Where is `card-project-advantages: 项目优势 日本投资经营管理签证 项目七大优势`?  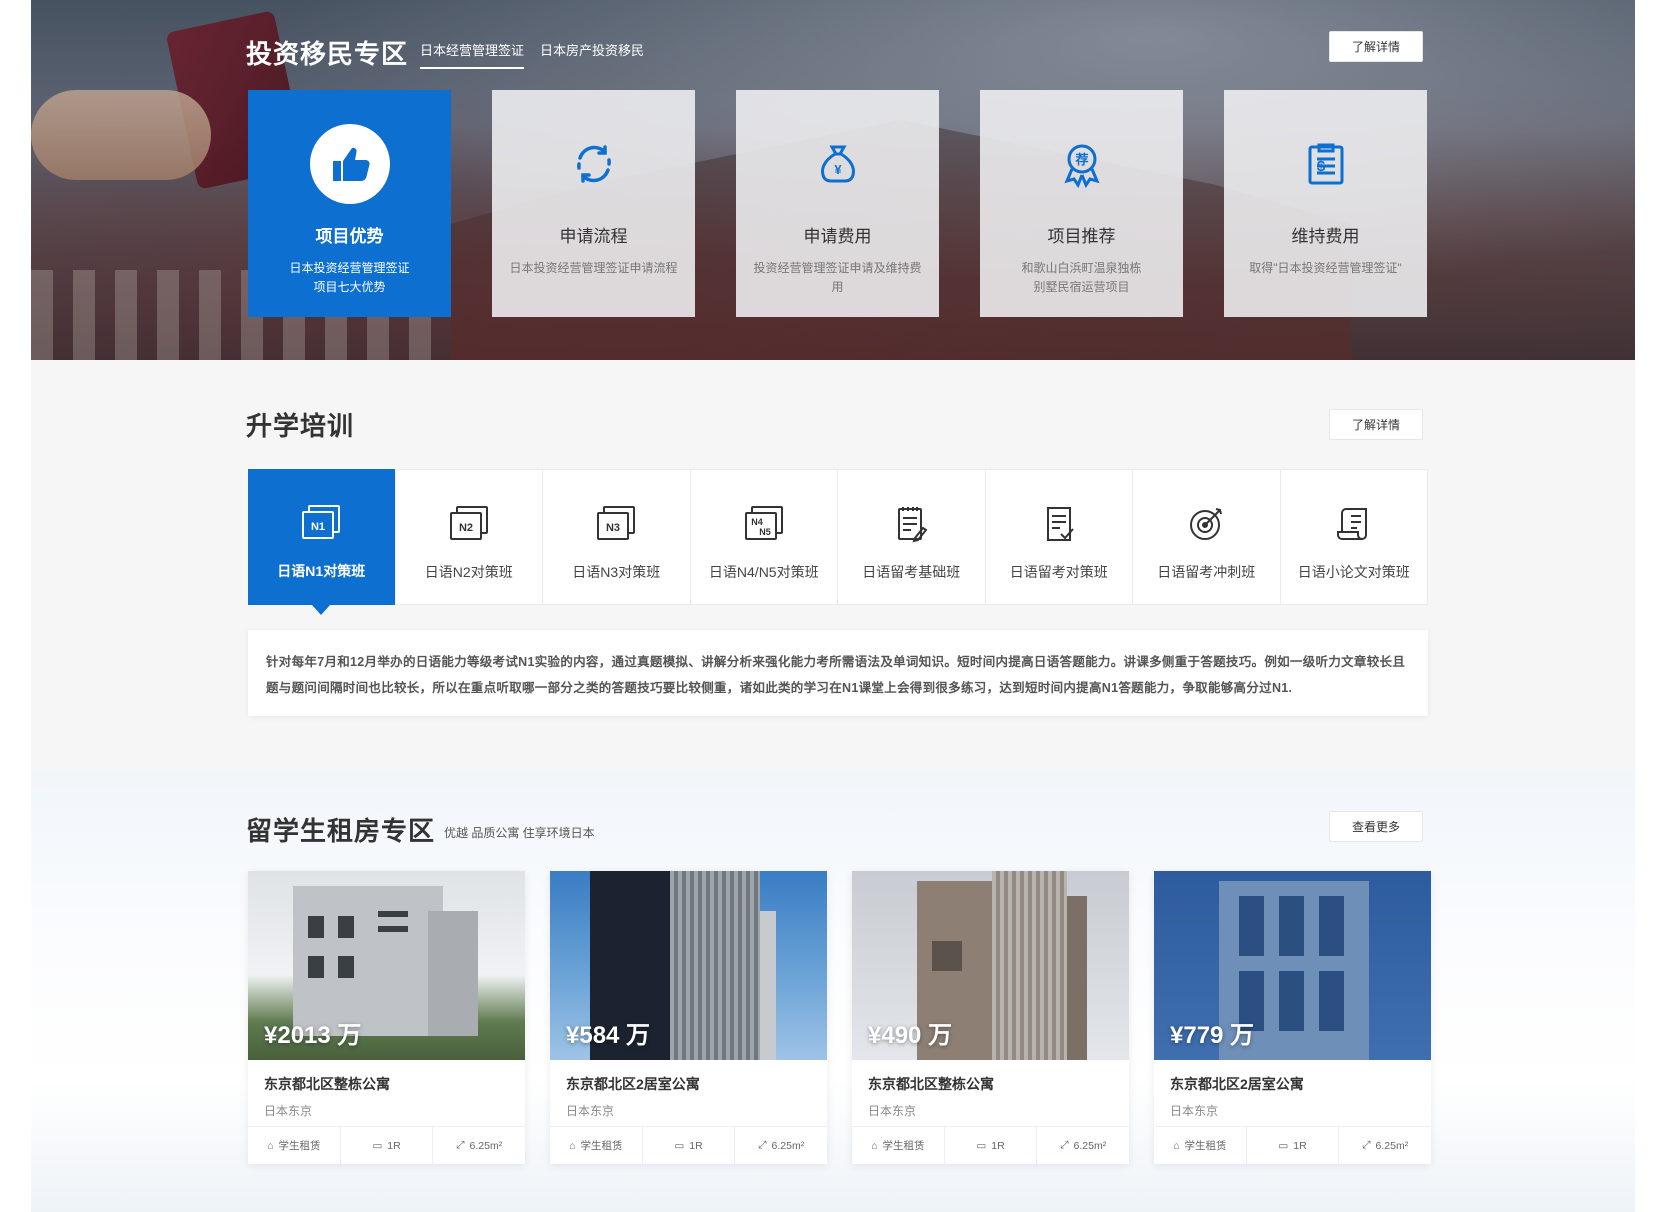
card-project-advantages: 项目优势 日本投资经营管理签证 项目七大优势 is located at coordinates (349, 203).